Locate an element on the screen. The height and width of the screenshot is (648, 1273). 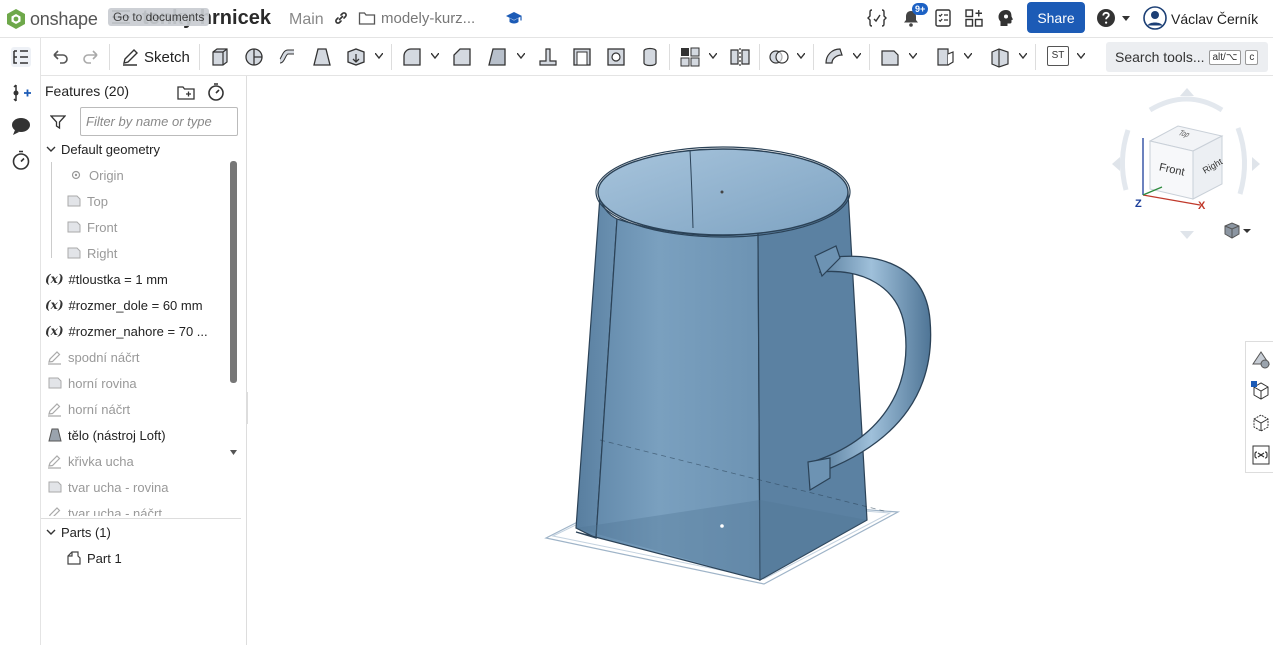
performance-stopwatch-icon is located at coordinates (21, 160).